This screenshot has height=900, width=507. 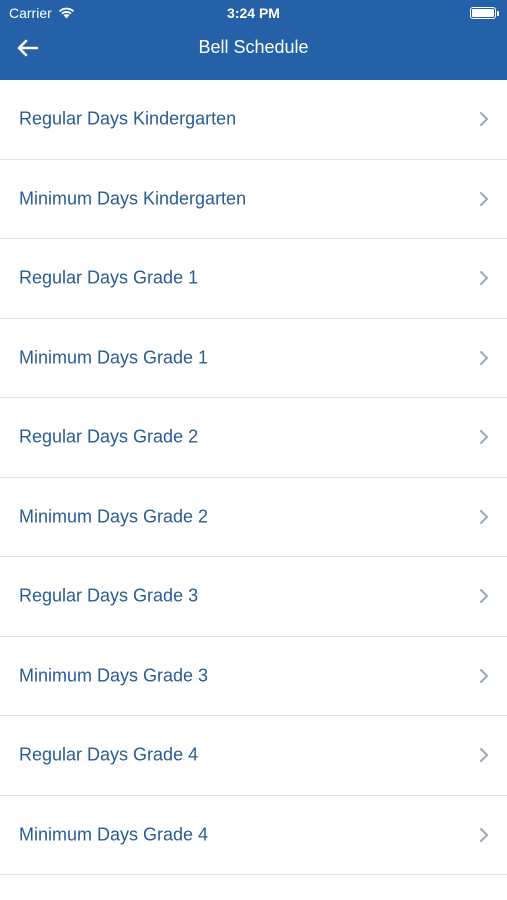 What do you see at coordinates (253, 279) in the screenshot?
I see `list-item: Regular Days Grade 1` at bounding box center [253, 279].